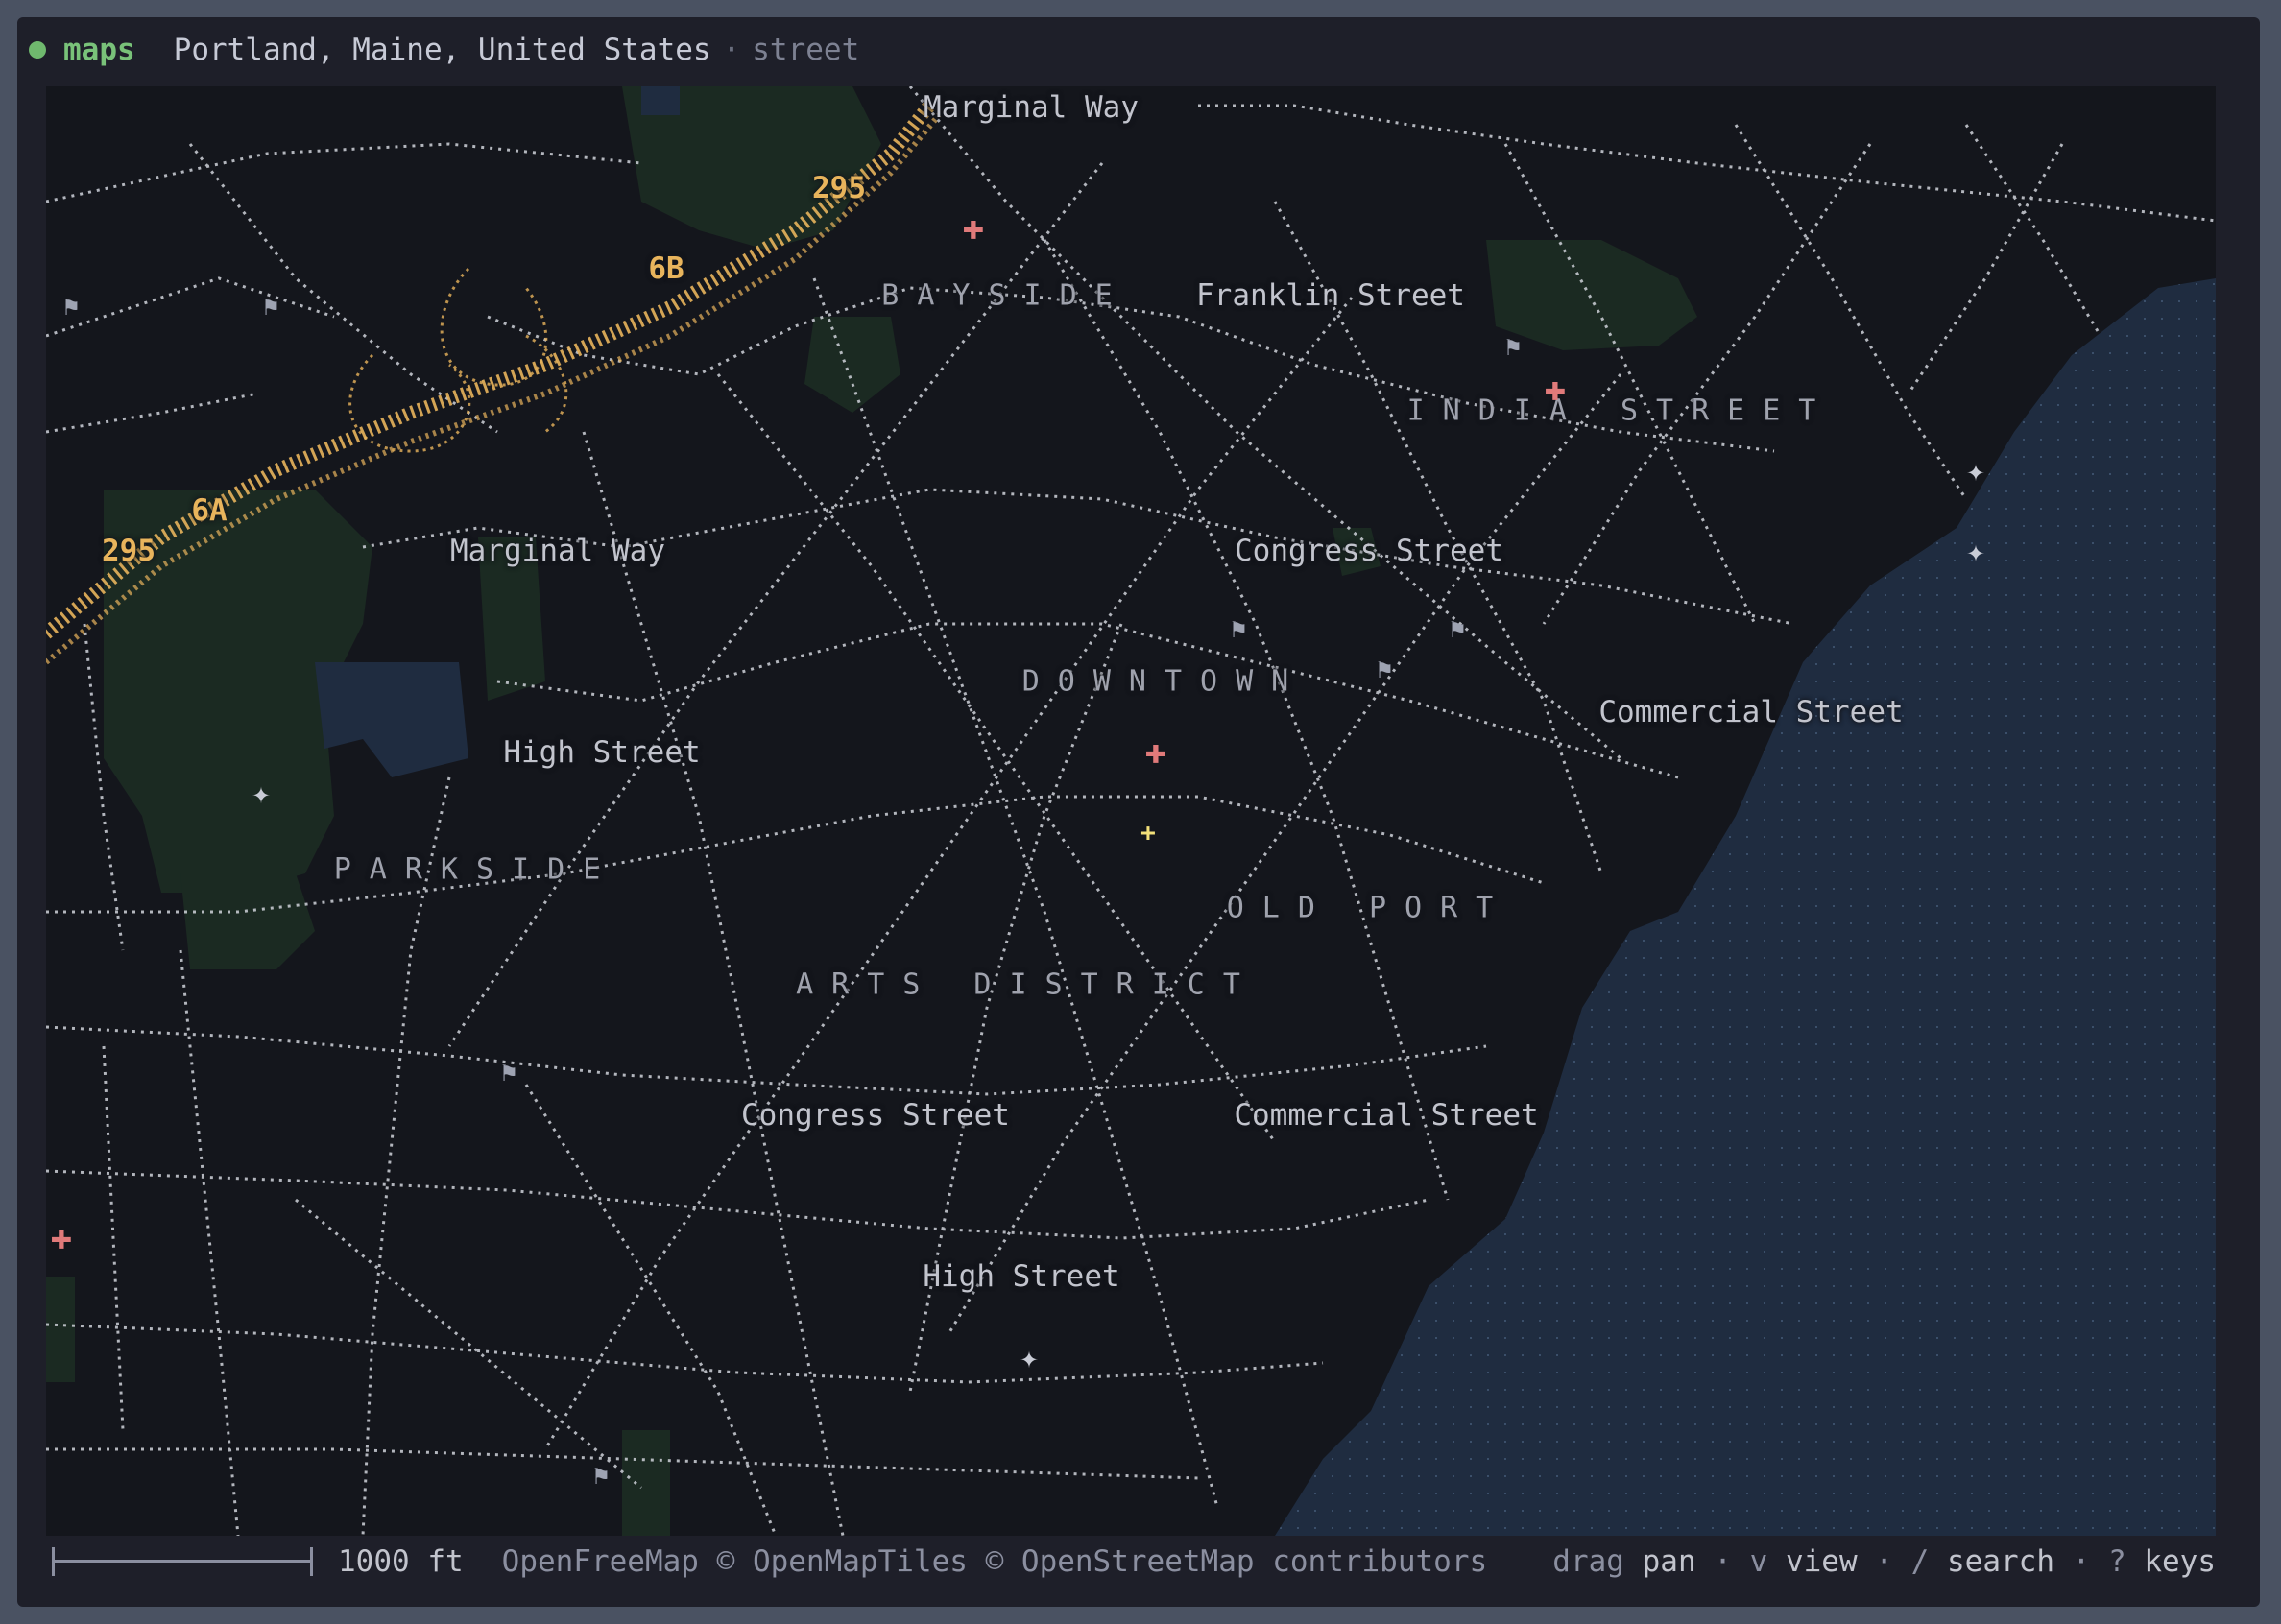 The height and width of the screenshot is (1624, 2281). Describe the element at coordinates (1982, 1562) in the screenshot. I see `key-hint-search: / search` at that location.